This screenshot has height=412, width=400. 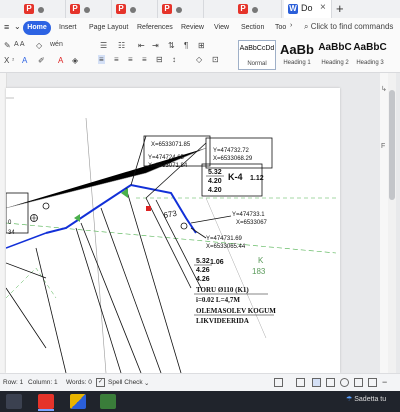 What do you see at coordinates (13, 59) in the screenshot?
I see `superscript-icon: ₂` at bounding box center [13, 59].